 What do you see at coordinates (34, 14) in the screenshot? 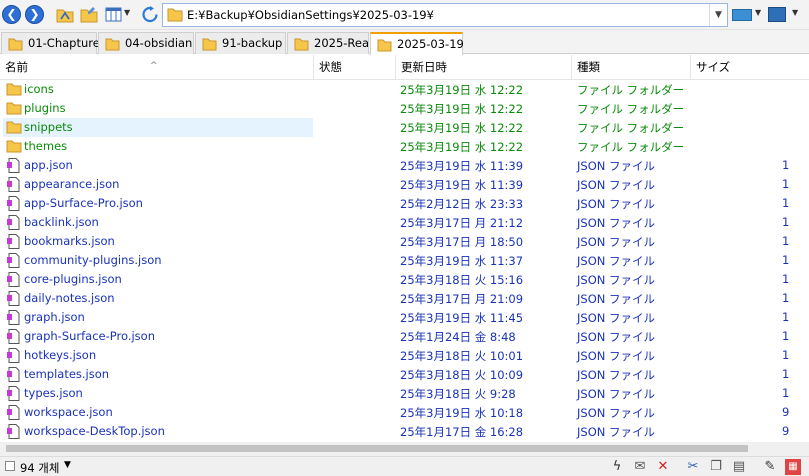
I see `forward-button: ❯` at bounding box center [34, 14].